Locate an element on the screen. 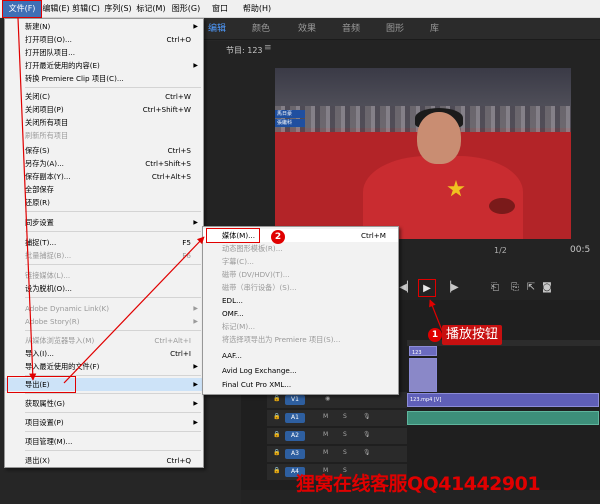 The height and width of the screenshot is (504, 600). panel-menu-icon: ≡ is located at coordinates (268, 48).